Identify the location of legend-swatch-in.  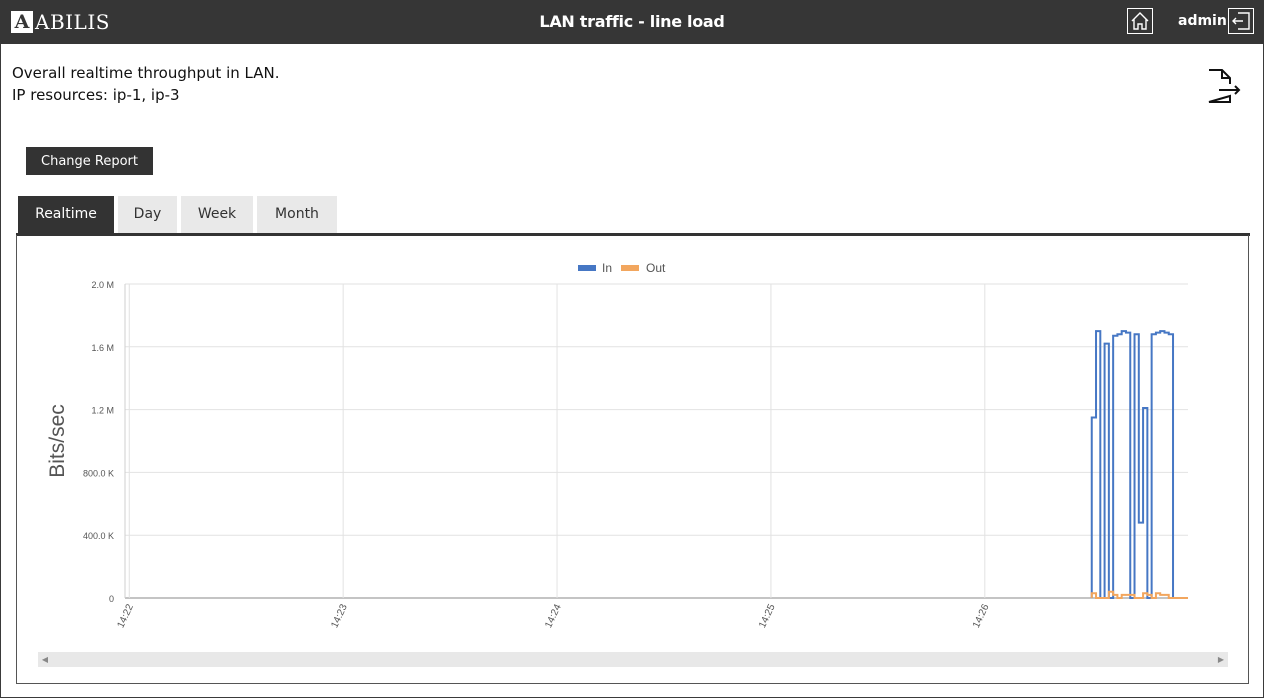
(587, 268).